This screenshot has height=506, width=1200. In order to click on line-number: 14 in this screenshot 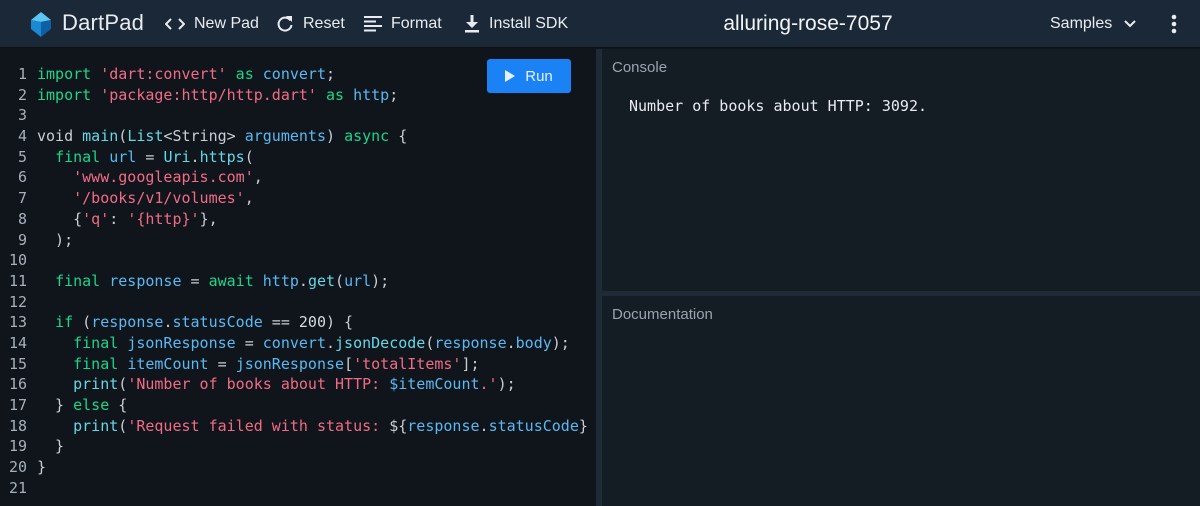, I will do `click(17, 342)`.